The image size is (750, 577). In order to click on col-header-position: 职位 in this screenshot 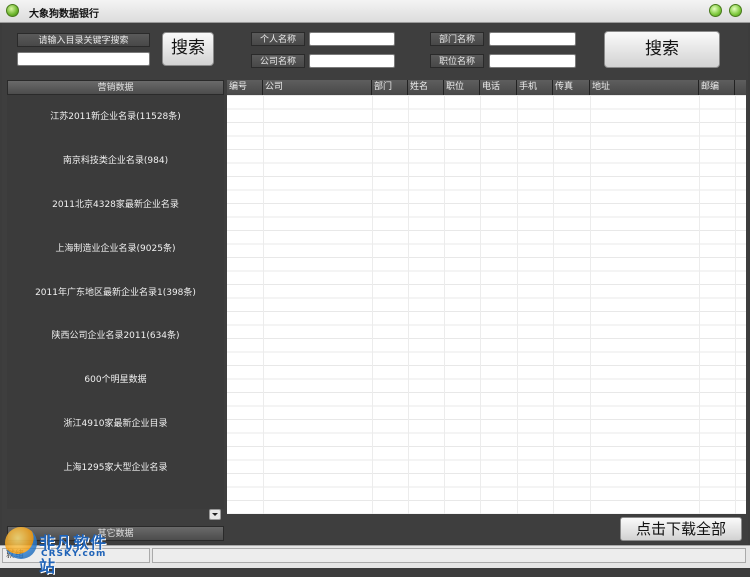, I will do `click(462, 87)`.